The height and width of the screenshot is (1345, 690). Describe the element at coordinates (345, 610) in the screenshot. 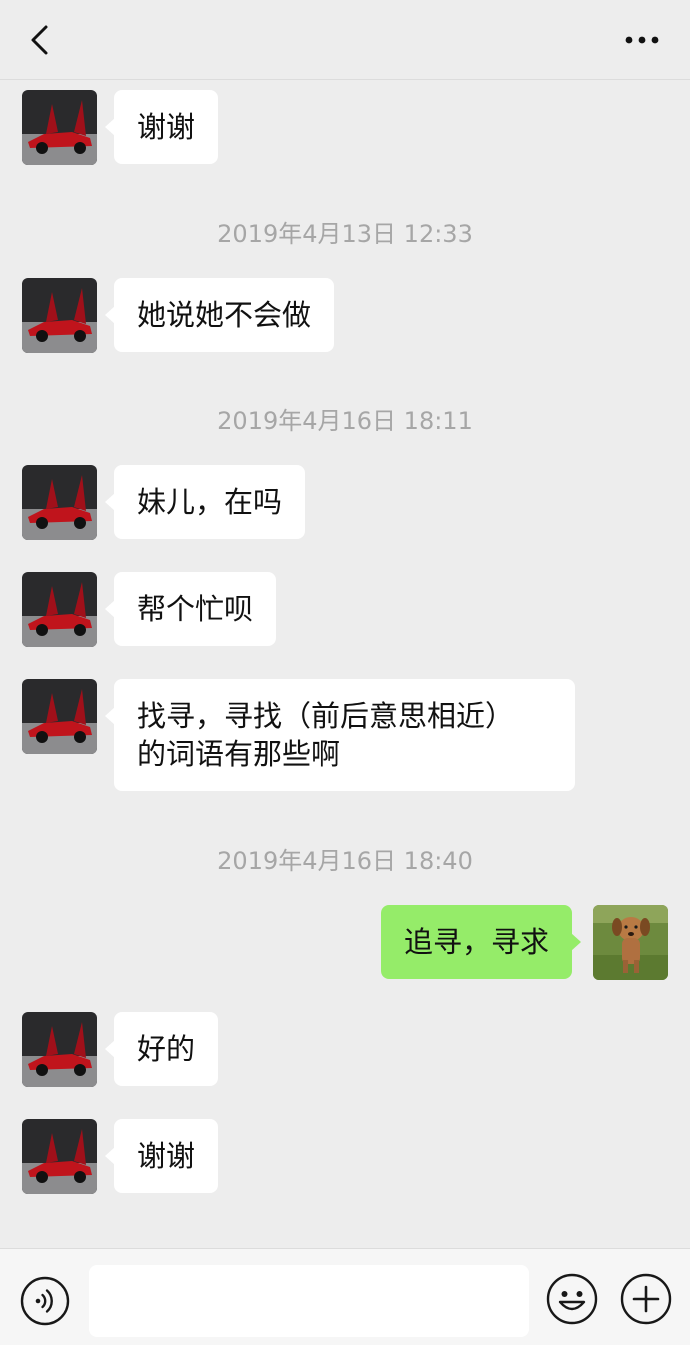

I see `message-row: 帮个忙呗` at that location.